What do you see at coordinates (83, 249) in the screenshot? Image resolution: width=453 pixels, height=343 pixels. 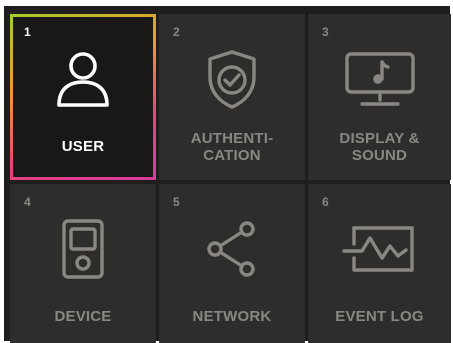 I see `device-icon` at bounding box center [83, 249].